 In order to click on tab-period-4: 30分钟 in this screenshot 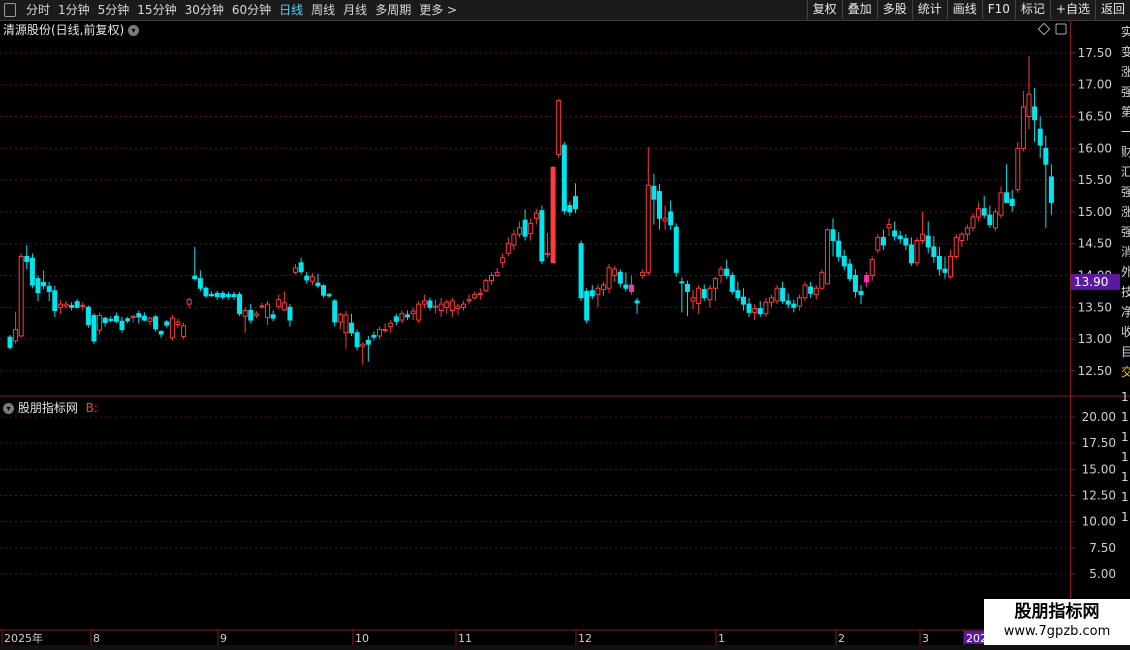, I will do `click(204, 10)`.